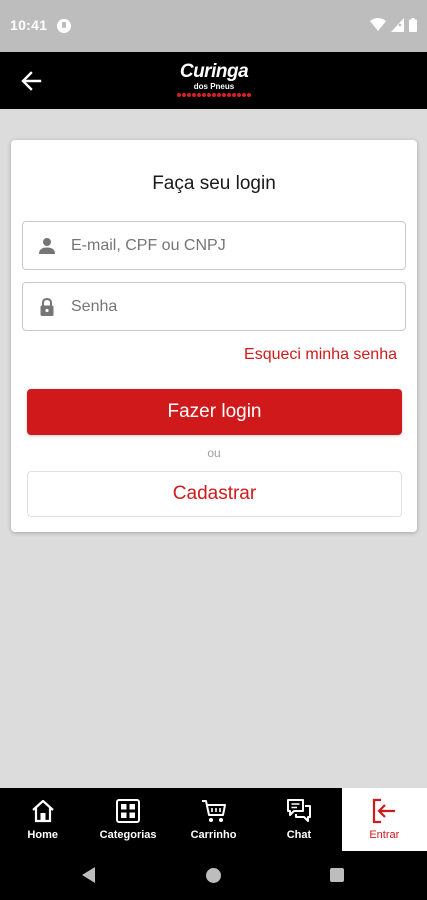 The width and height of the screenshot is (427, 900). Describe the element at coordinates (337, 875) in the screenshot. I see `system-recents-icon` at that location.